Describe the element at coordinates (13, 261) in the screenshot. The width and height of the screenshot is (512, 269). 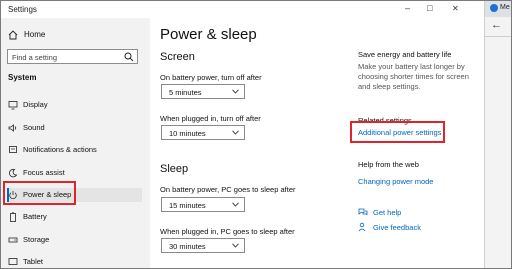
I see `tablet-icon` at that location.